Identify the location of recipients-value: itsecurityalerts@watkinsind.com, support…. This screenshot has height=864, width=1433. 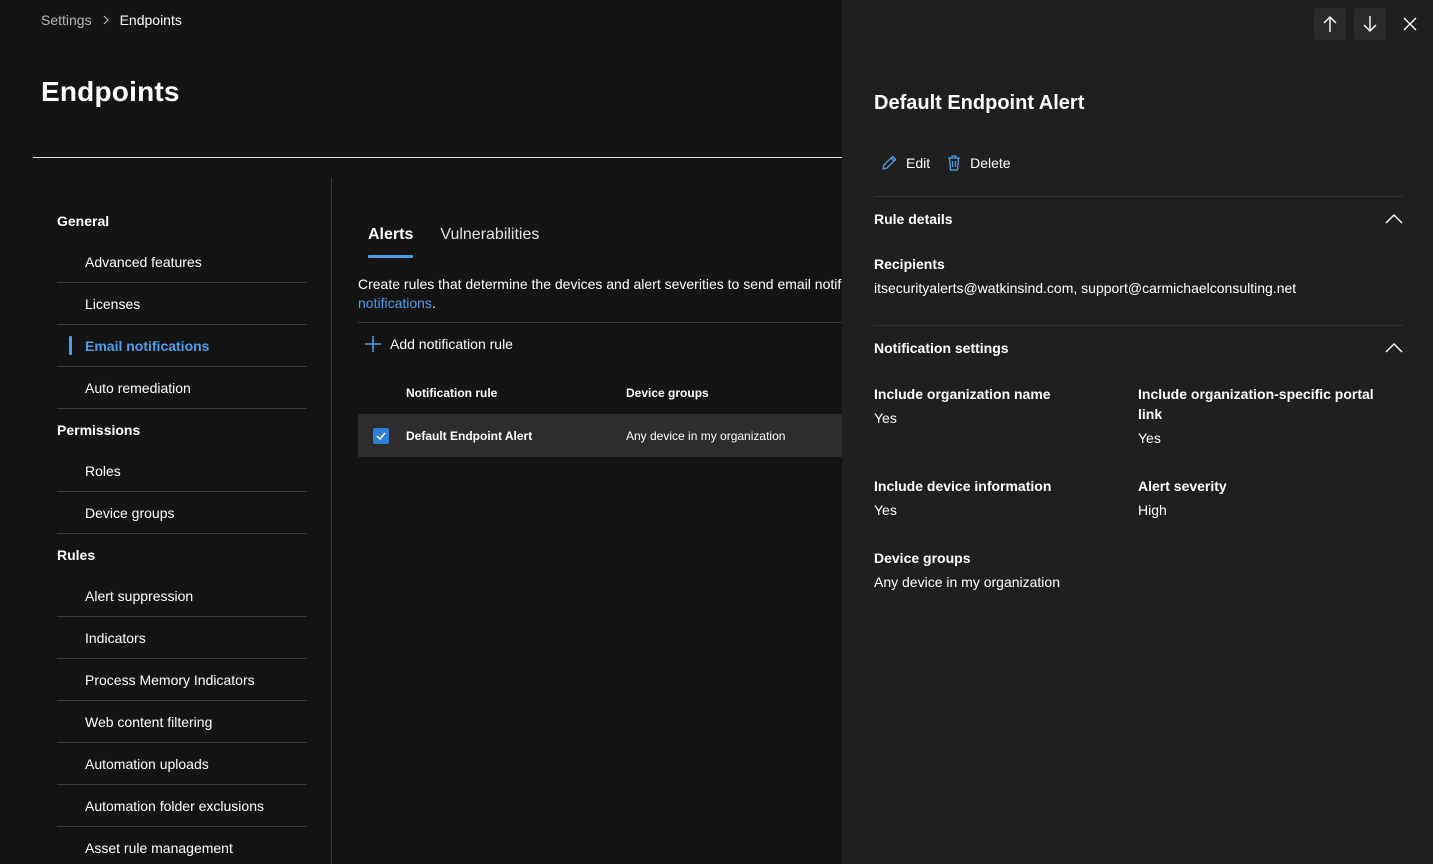
(1085, 288).